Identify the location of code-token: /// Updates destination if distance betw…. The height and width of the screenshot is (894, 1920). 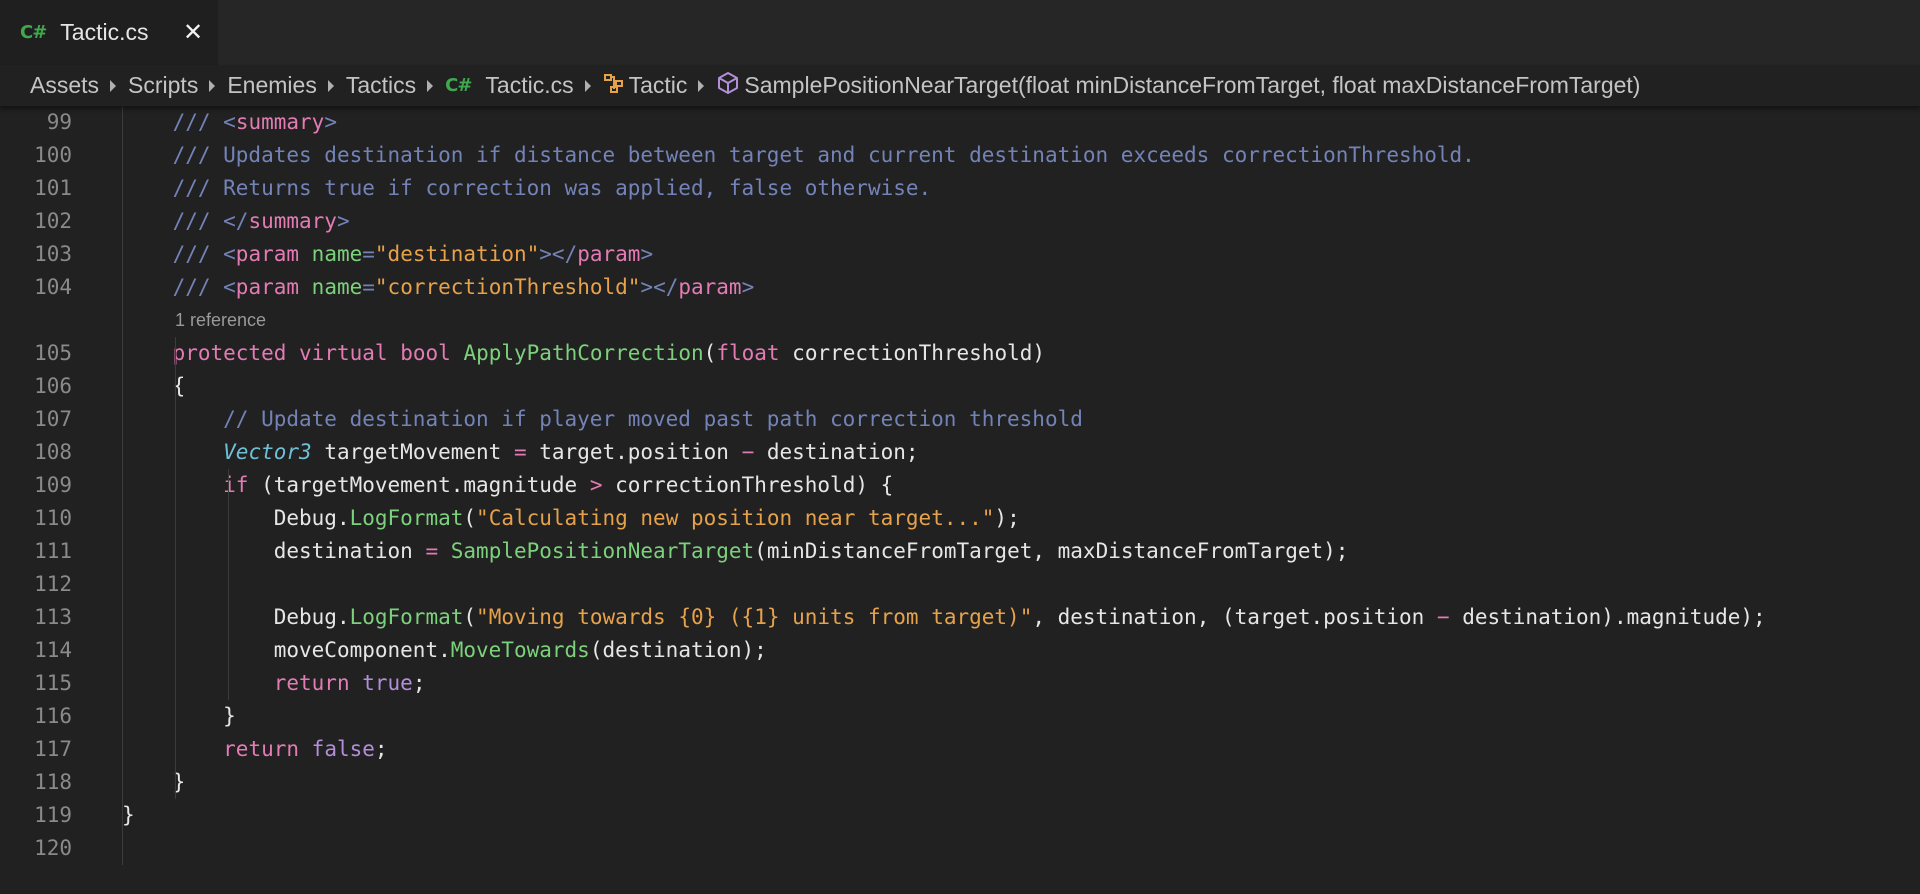
(823, 155).